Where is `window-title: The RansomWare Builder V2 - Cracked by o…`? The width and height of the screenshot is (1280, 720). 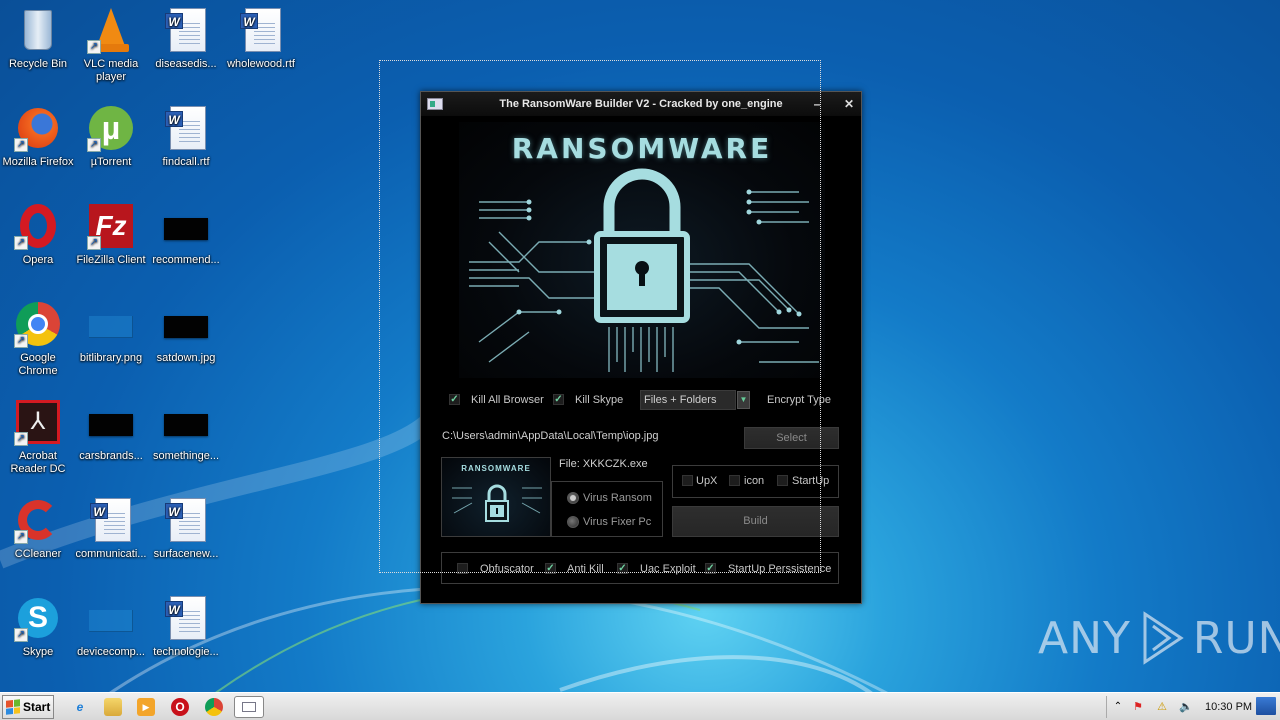 window-title: The RansomWare Builder V2 - Cracked by o… is located at coordinates (641, 104).